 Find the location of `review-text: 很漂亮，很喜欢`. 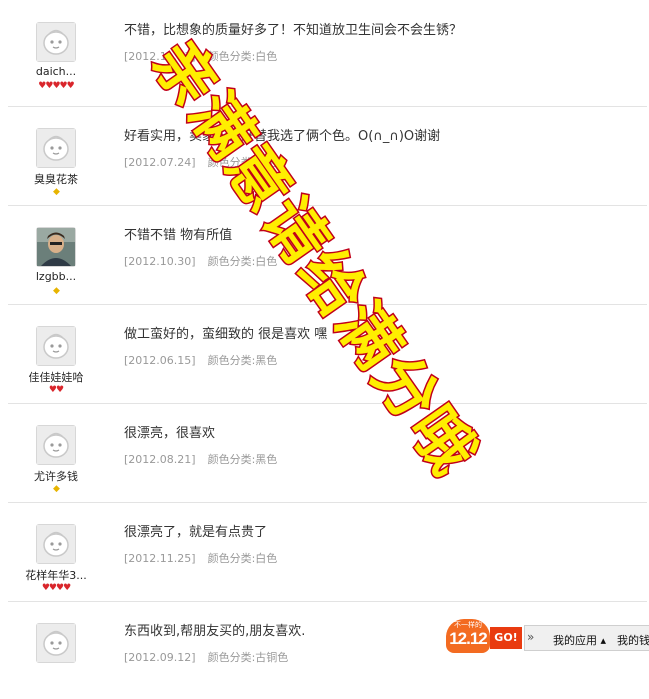

review-text: 很漂亮，很喜欢 is located at coordinates (170, 433).